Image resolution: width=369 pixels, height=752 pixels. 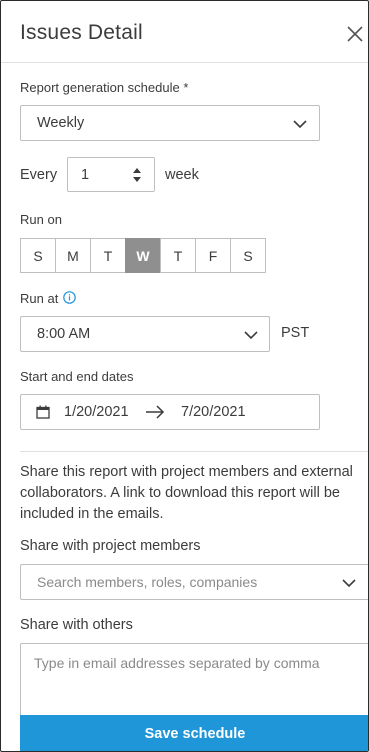 What do you see at coordinates (85, 175) in the screenshot?
I see `interval-value: 1` at bounding box center [85, 175].